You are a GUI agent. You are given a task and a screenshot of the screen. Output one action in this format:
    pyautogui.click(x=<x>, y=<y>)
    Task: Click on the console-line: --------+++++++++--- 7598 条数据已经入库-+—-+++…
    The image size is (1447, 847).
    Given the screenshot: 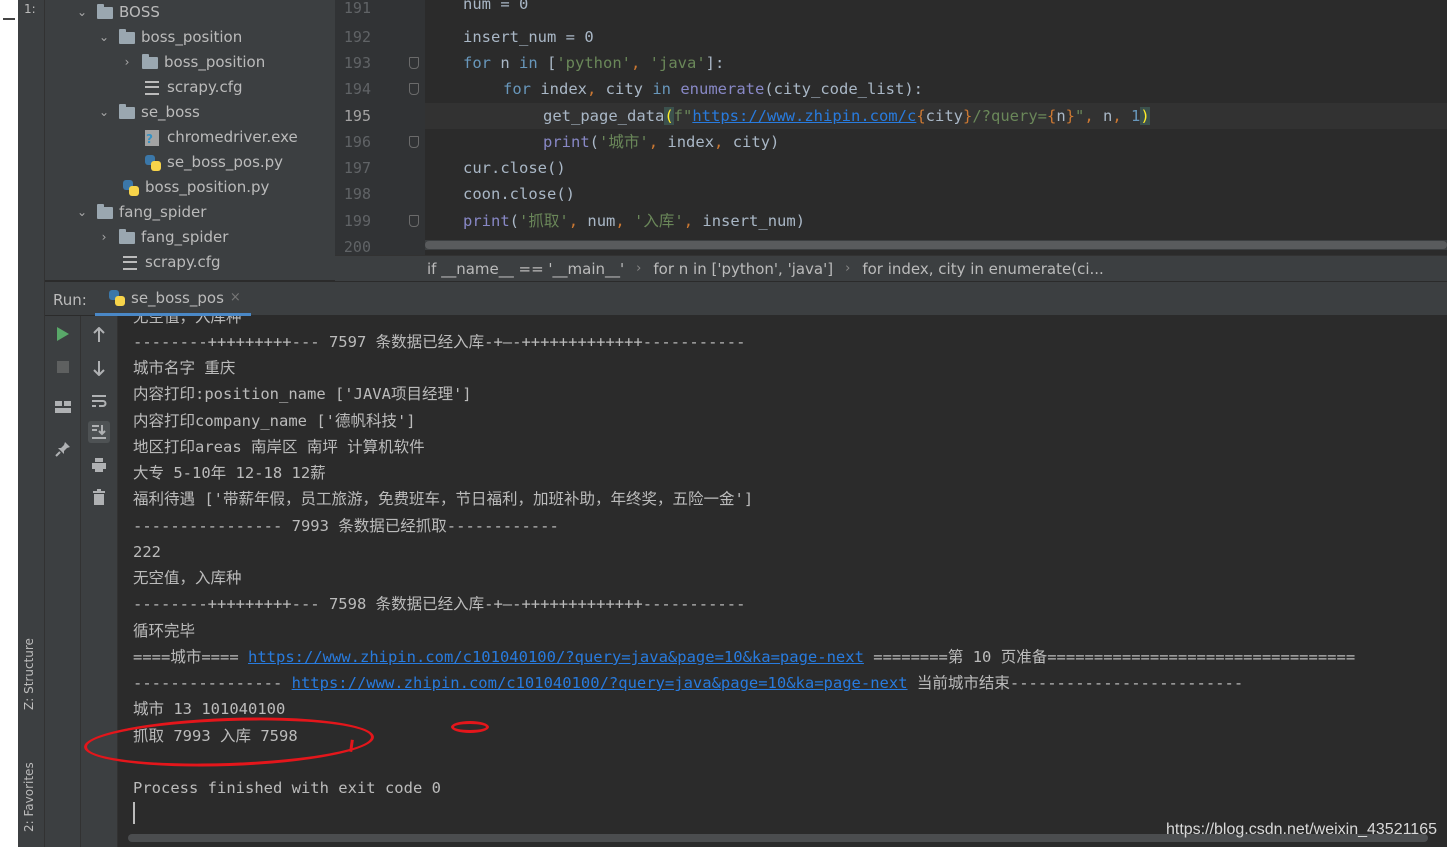 What is the action you would take?
    pyautogui.click(x=439, y=604)
    